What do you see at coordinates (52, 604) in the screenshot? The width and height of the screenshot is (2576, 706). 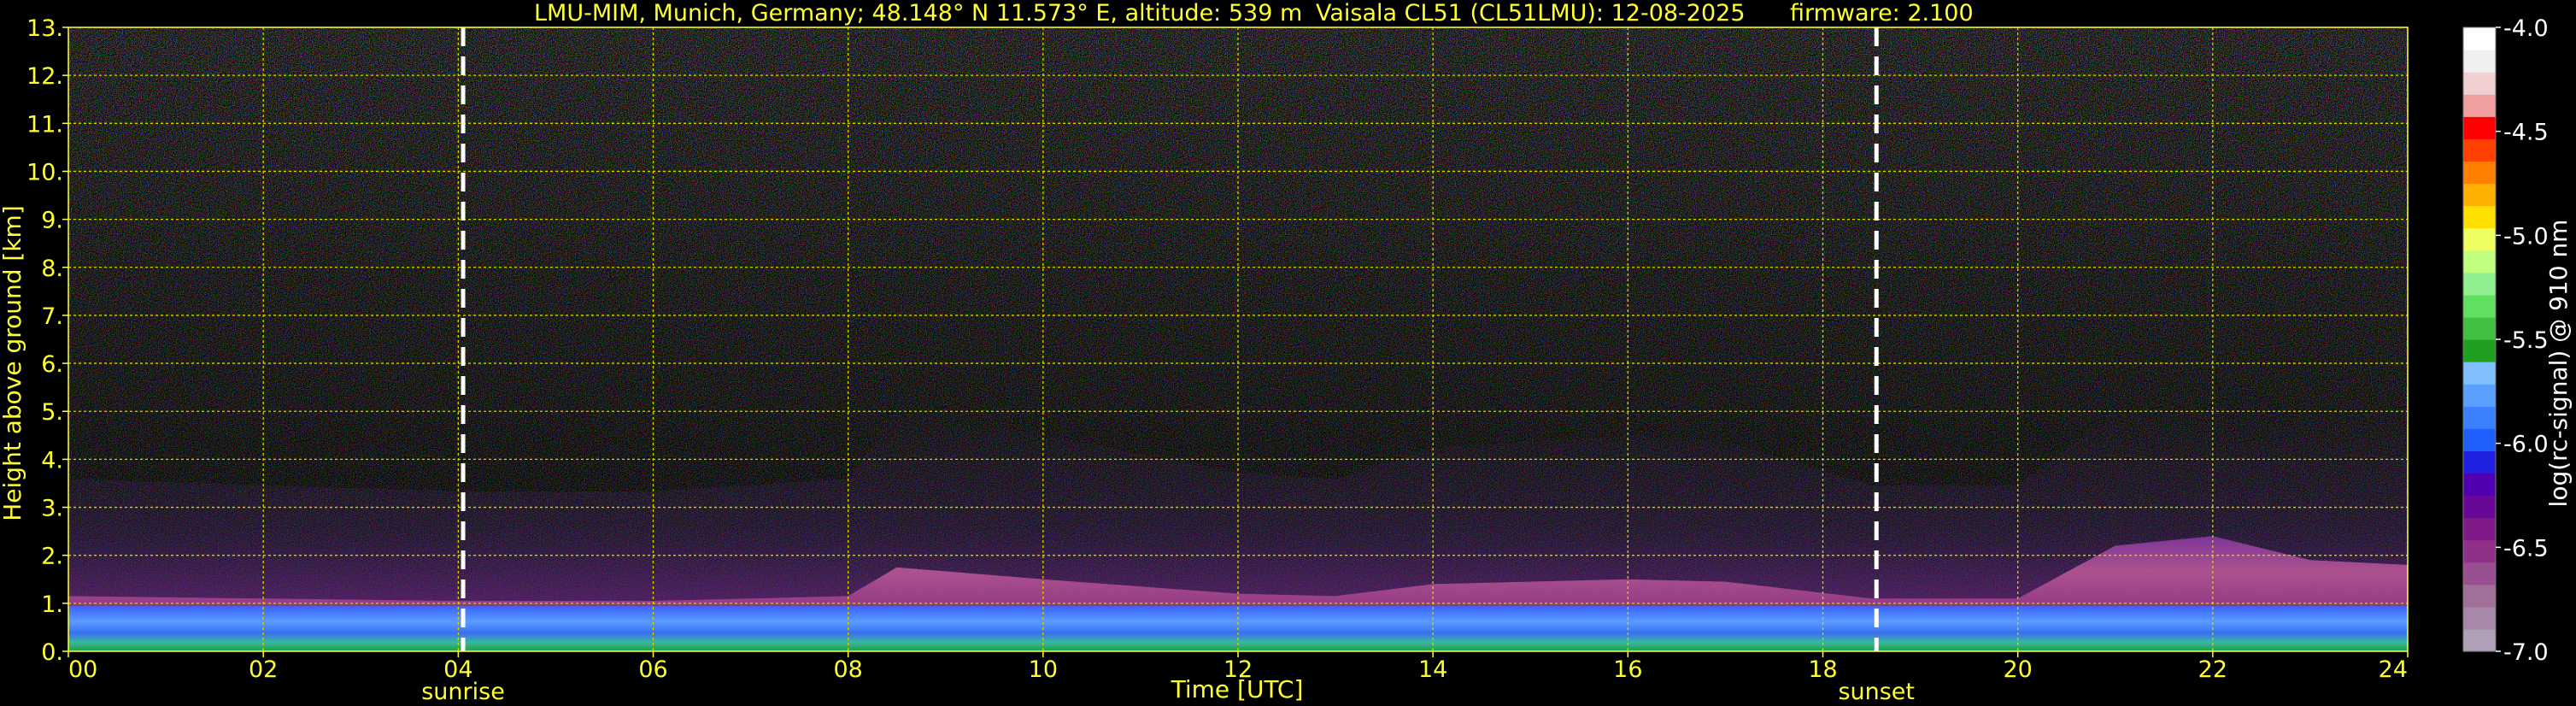 I see `y-tick-label: 1.` at bounding box center [52, 604].